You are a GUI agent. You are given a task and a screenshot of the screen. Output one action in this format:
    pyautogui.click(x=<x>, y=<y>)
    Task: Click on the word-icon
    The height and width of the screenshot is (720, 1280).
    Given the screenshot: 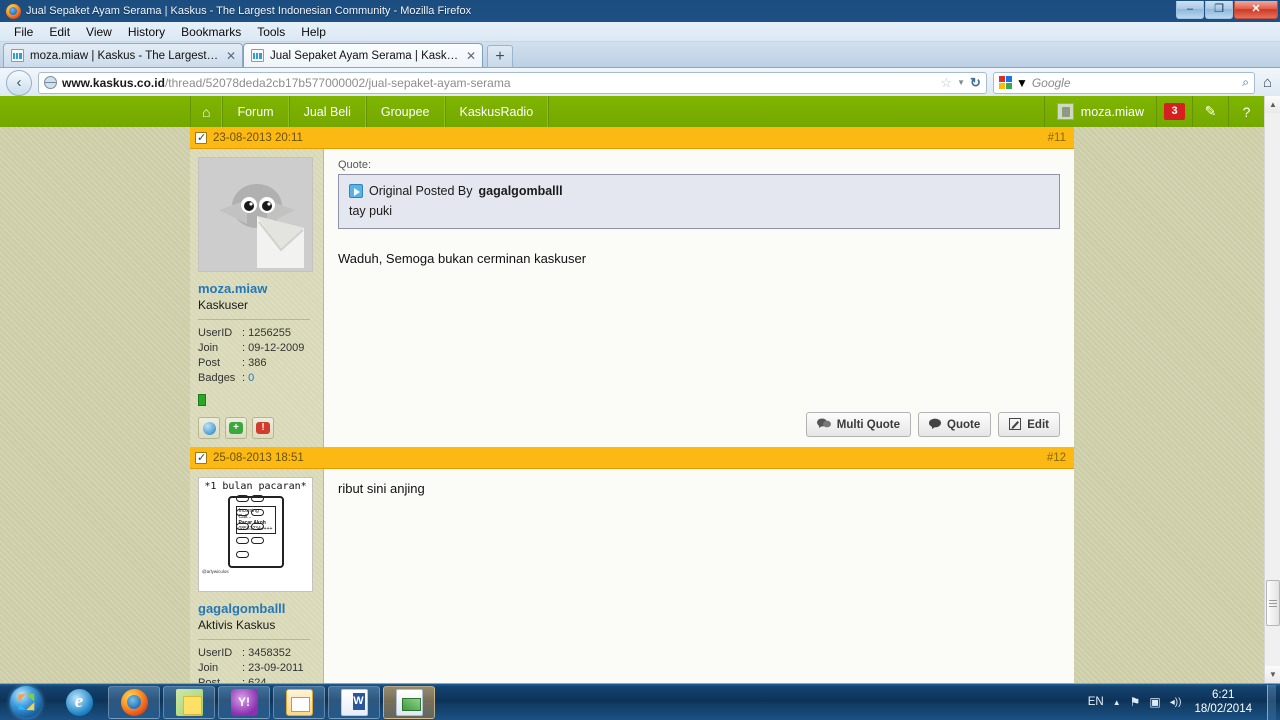 What is the action you would take?
    pyautogui.click(x=354, y=702)
    